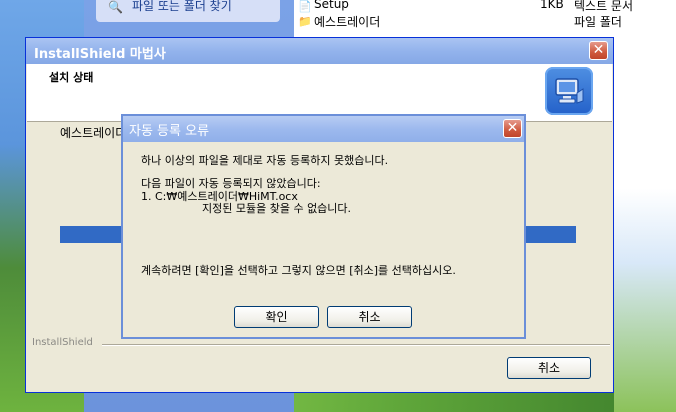 Image resolution: width=676 pixels, height=412 pixels. What do you see at coordinates (347, 21) in the screenshot?
I see `file-name: 예스트레이더` at bounding box center [347, 21].